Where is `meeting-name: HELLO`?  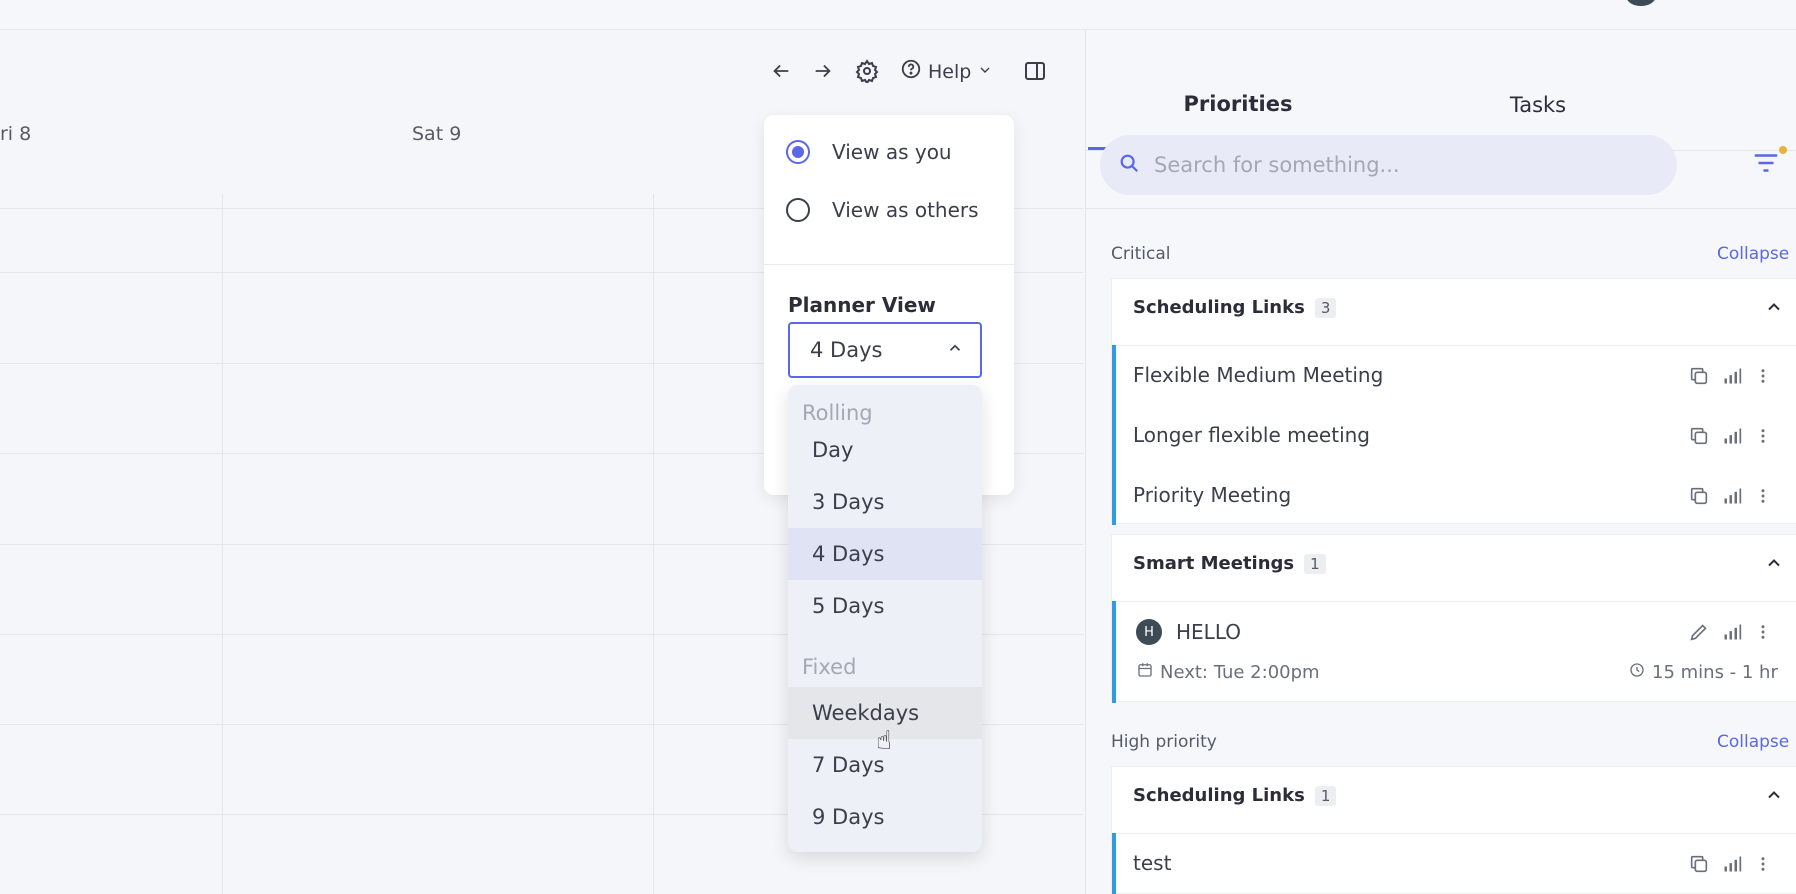
meeting-name: HELLO is located at coordinates (1208, 632).